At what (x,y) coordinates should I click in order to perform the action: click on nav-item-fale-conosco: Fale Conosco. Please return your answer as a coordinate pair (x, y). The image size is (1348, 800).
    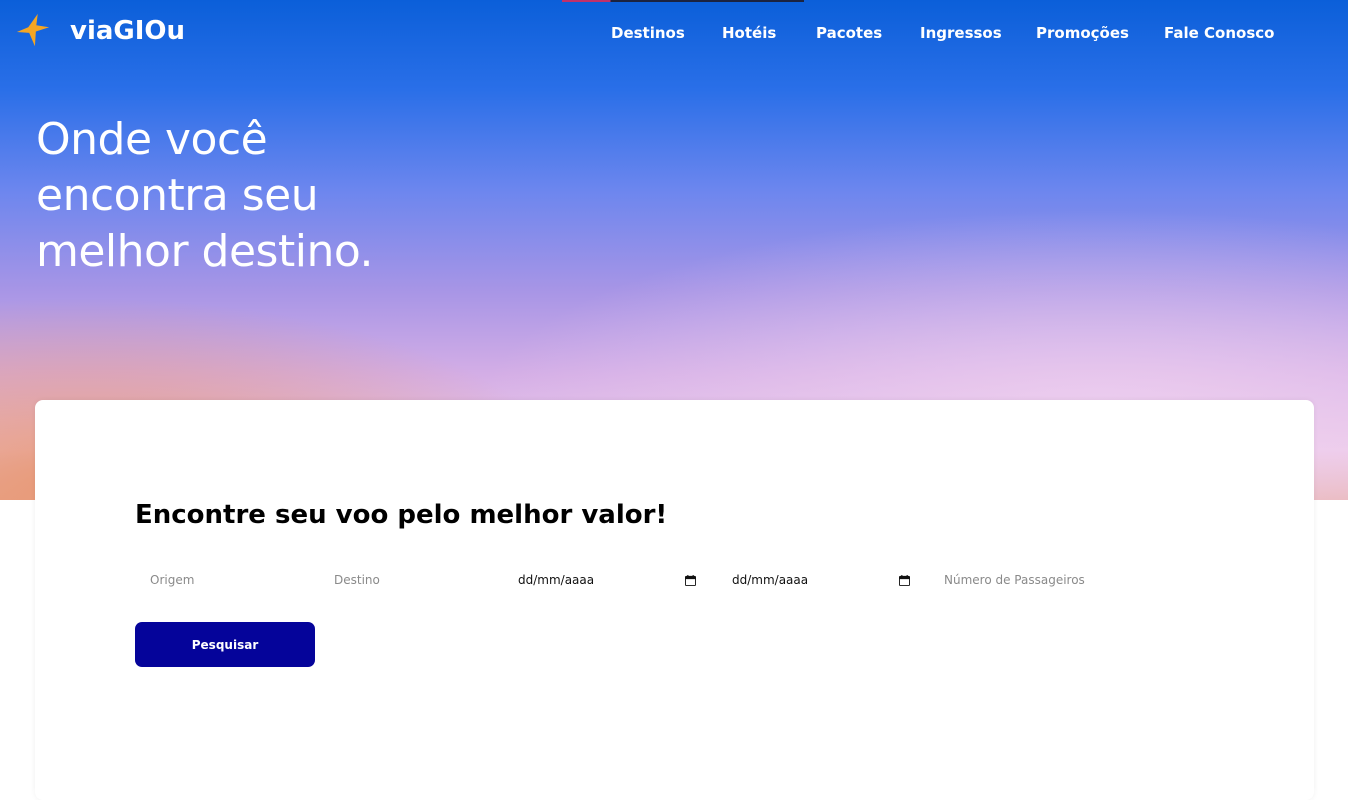
    Looking at the image, I should click on (1219, 33).